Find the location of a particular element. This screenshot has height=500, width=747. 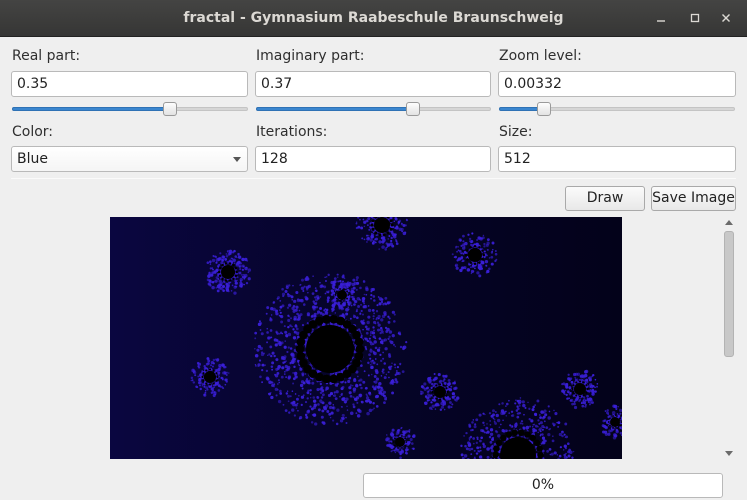

vertical-scrollbar is located at coordinates (729, 338).